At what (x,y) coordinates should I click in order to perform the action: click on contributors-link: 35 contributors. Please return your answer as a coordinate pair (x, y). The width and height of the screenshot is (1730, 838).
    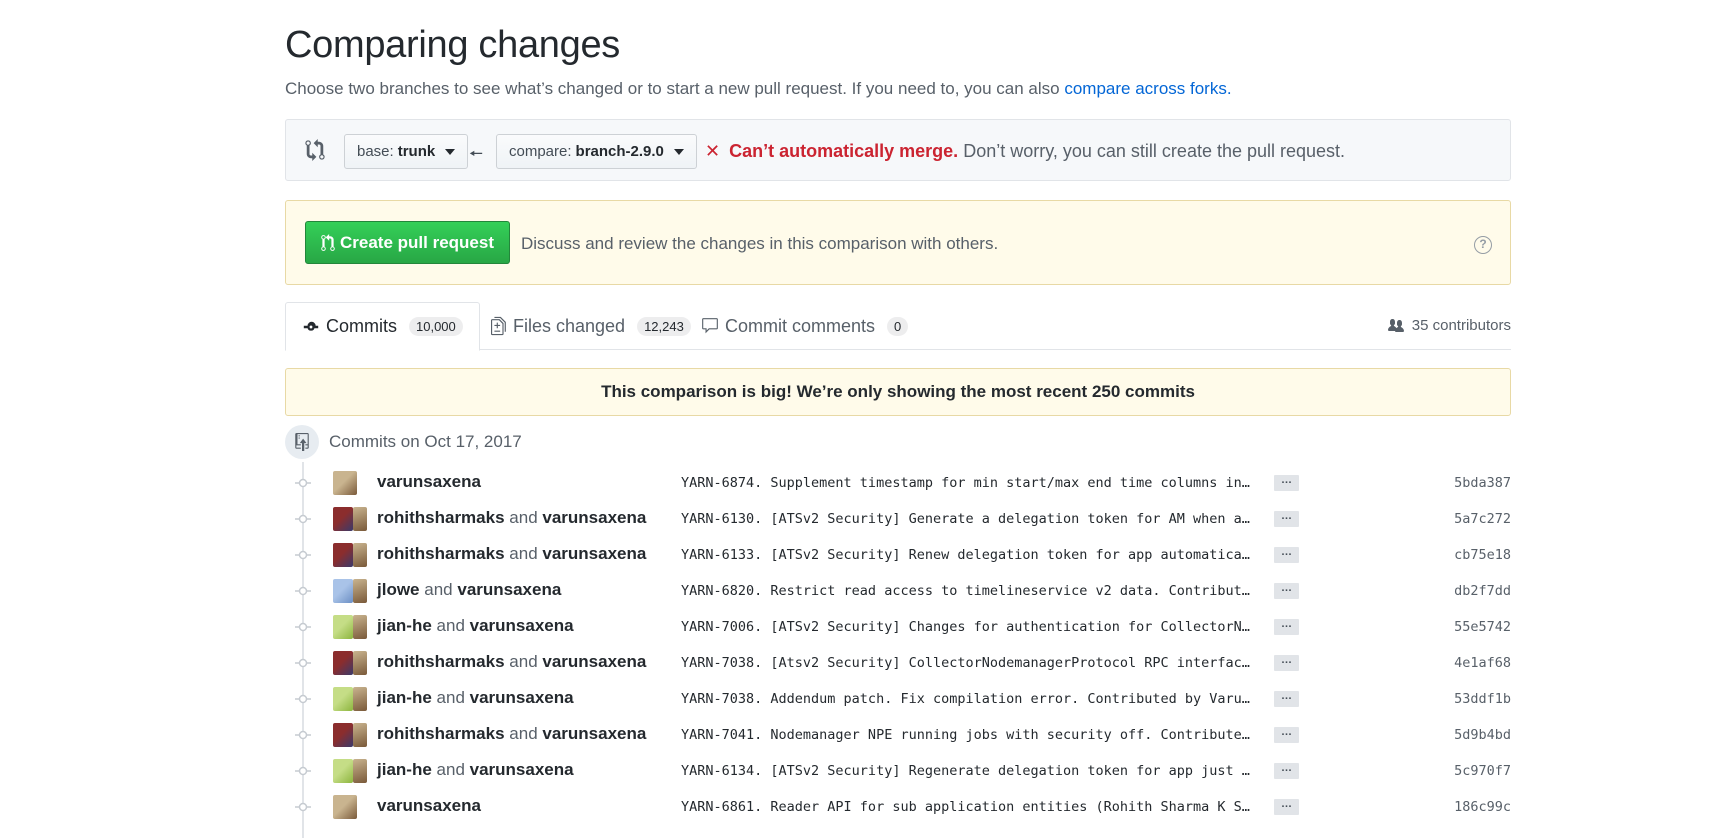
    Looking at the image, I should click on (1448, 325).